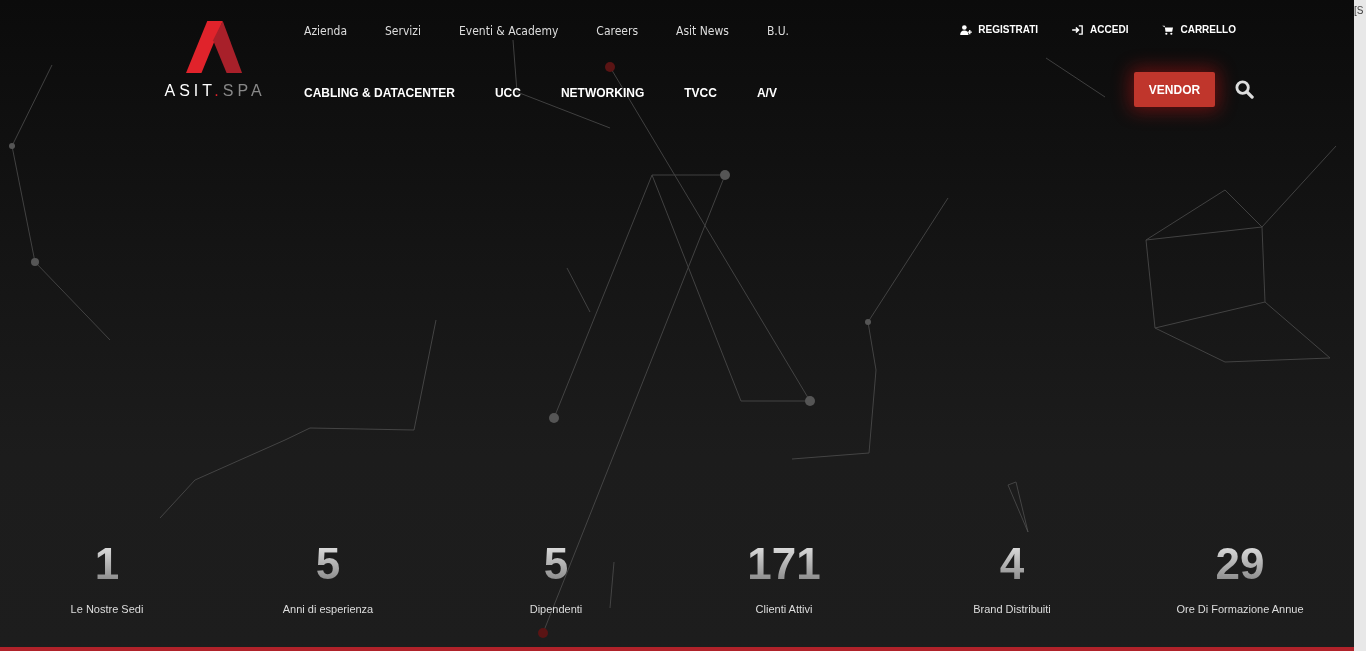 The width and height of the screenshot is (1366, 651). Describe the element at coordinates (778, 31) in the screenshot. I see `nav-link: B.U.` at that location.